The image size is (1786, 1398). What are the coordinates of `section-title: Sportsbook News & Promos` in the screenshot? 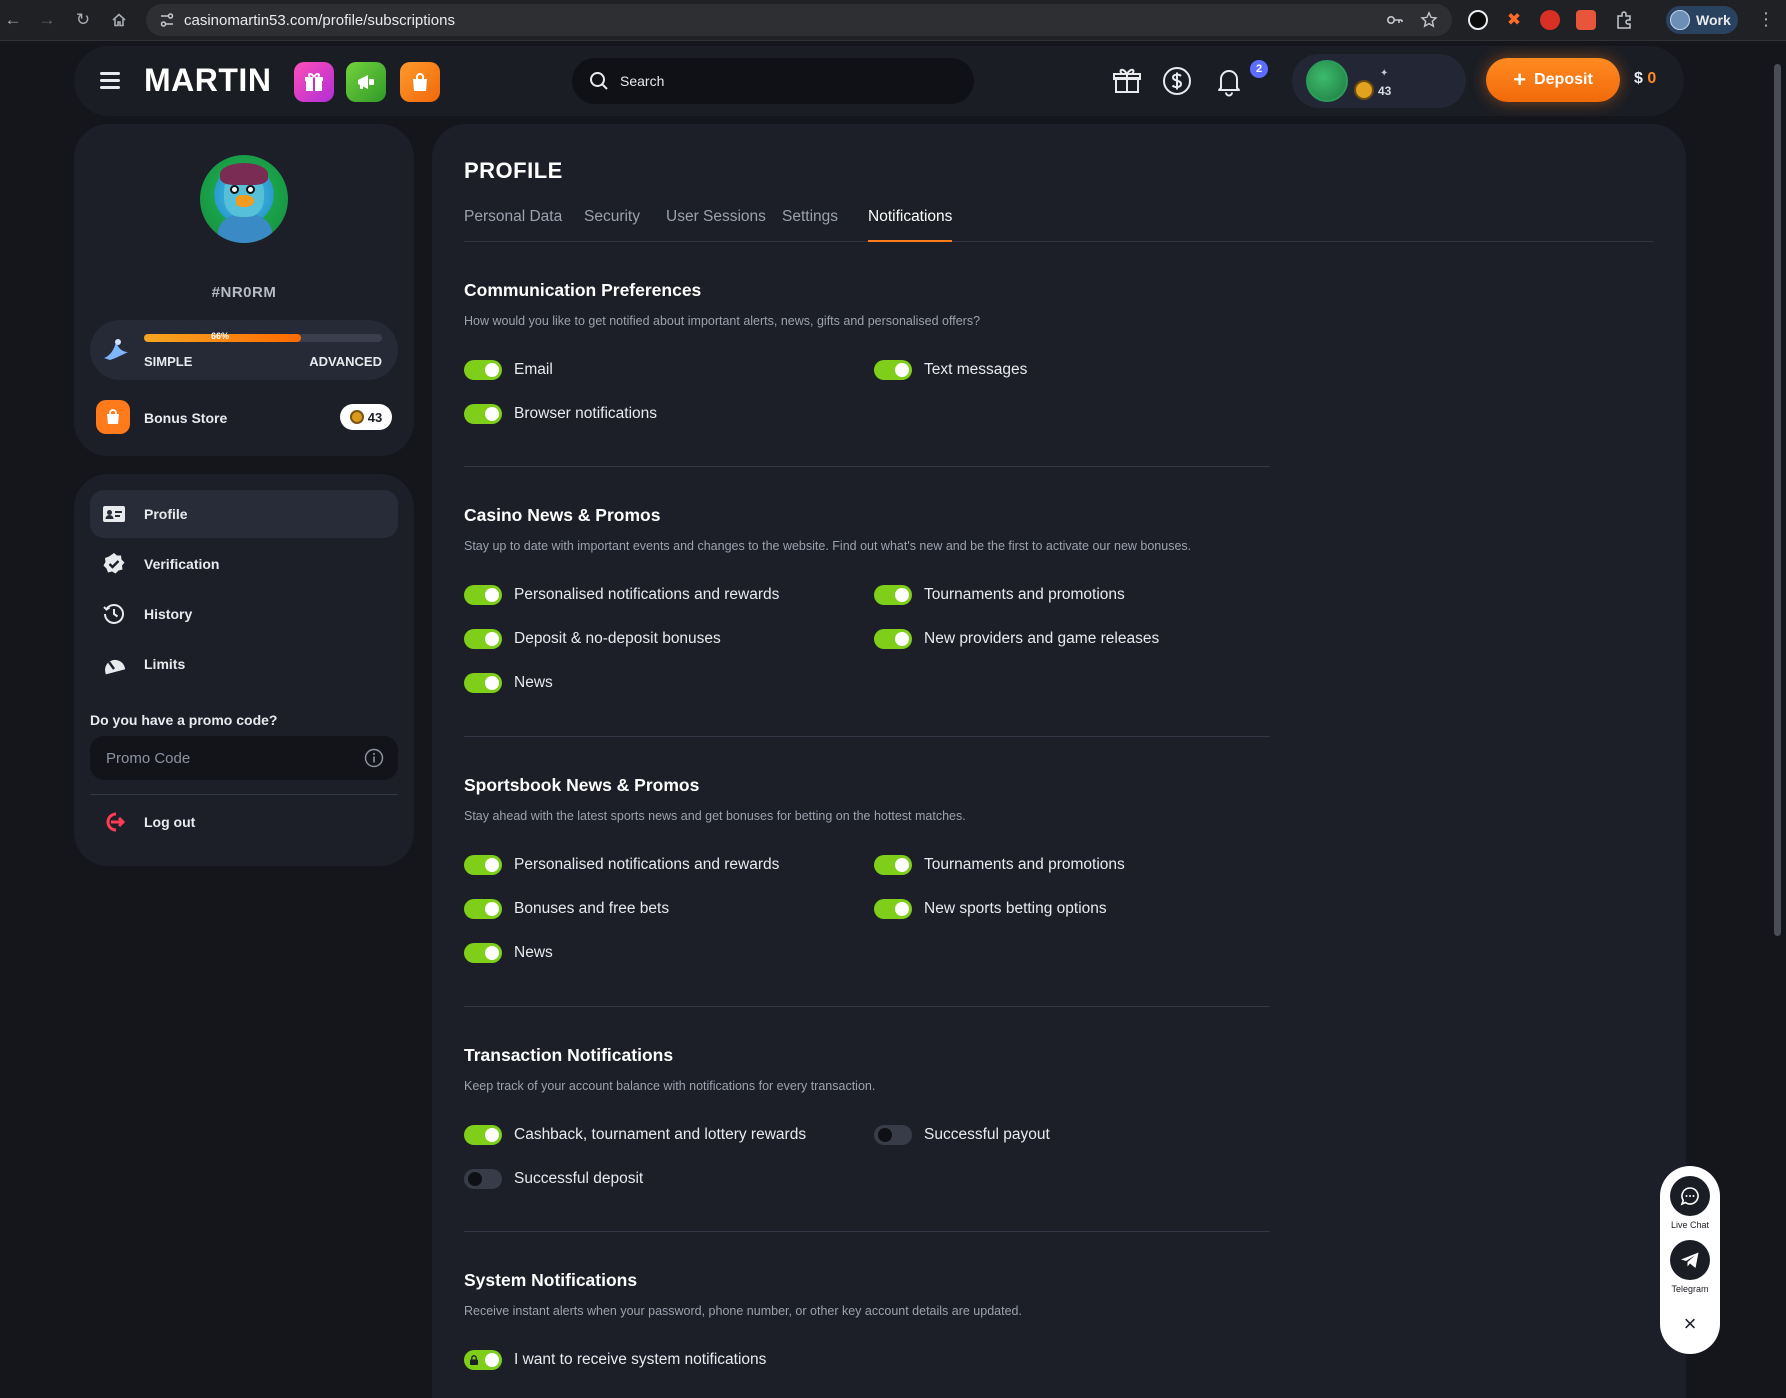 It's located at (582, 785).